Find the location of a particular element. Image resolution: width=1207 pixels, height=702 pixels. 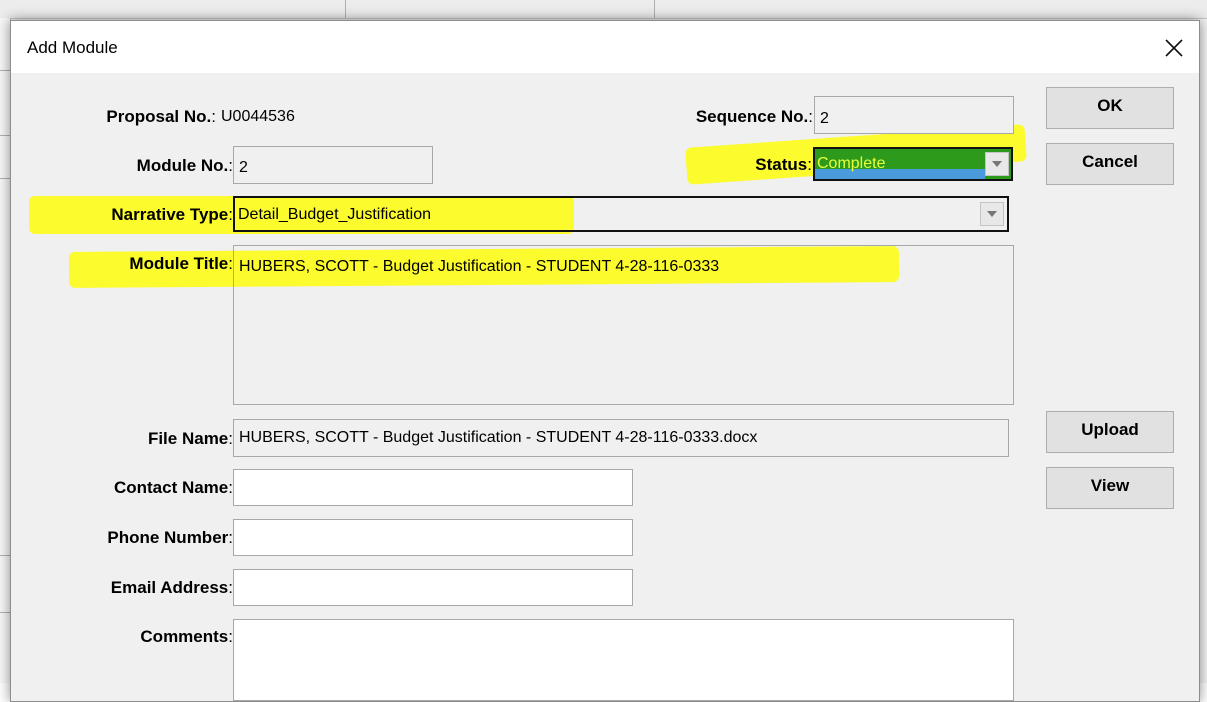

dialog-titlebar: Add Module is located at coordinates (605, 47).